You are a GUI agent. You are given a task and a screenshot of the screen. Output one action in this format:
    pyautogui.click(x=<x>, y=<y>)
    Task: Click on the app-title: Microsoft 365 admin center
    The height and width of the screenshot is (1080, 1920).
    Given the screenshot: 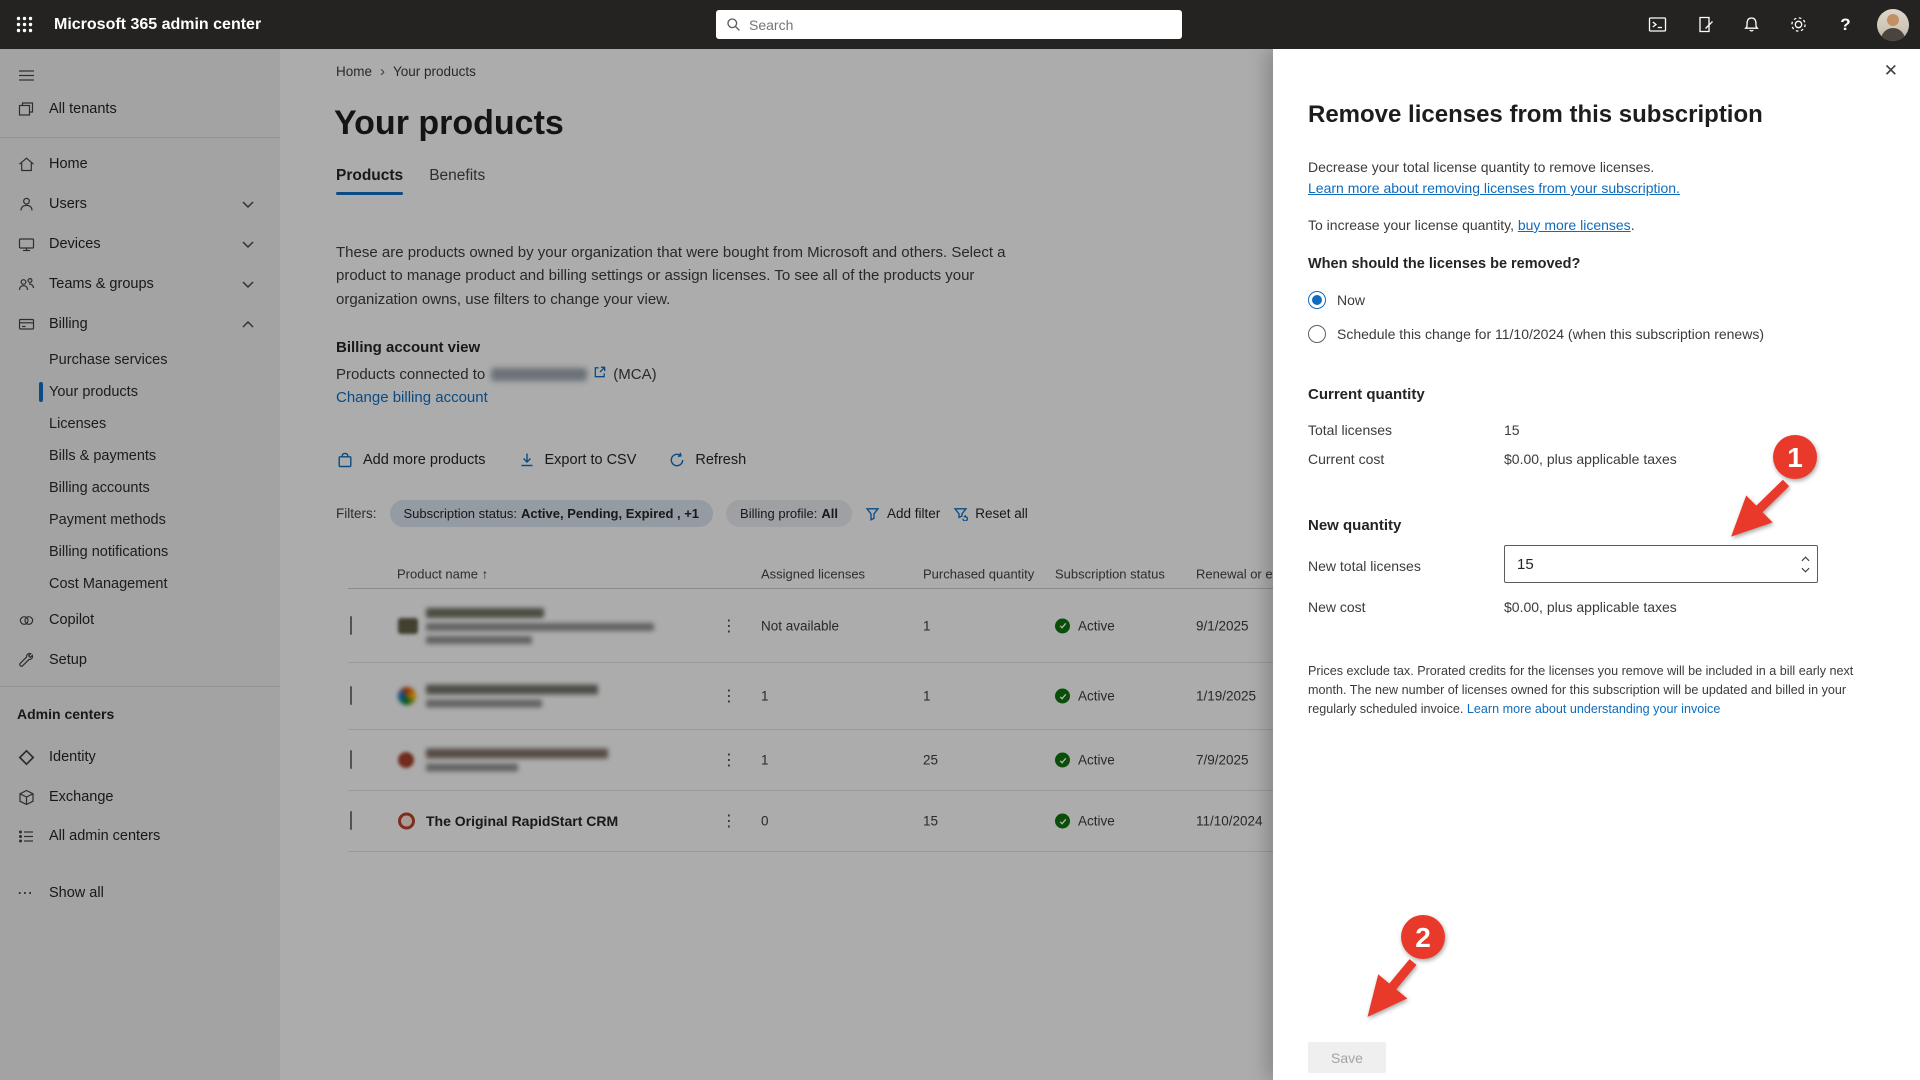 What is the action you would take?
    pyautogui.click(x=158, y=24)
    